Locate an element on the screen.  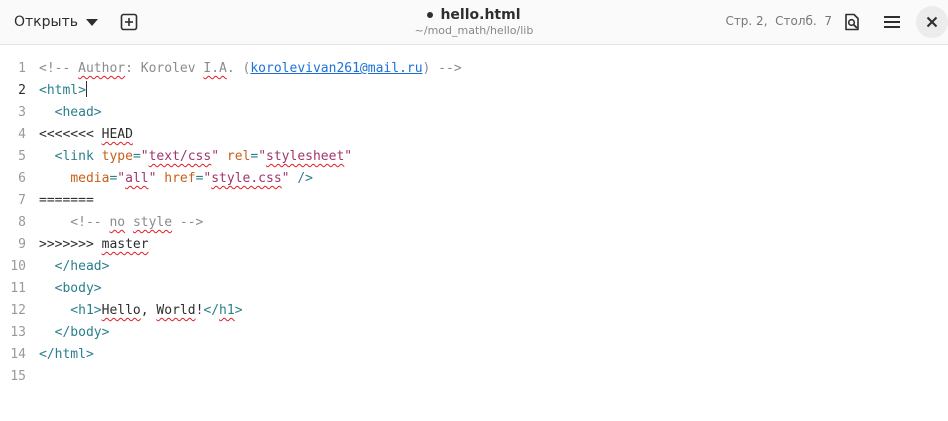
main-menu-button is located at coordinates (892, 22).